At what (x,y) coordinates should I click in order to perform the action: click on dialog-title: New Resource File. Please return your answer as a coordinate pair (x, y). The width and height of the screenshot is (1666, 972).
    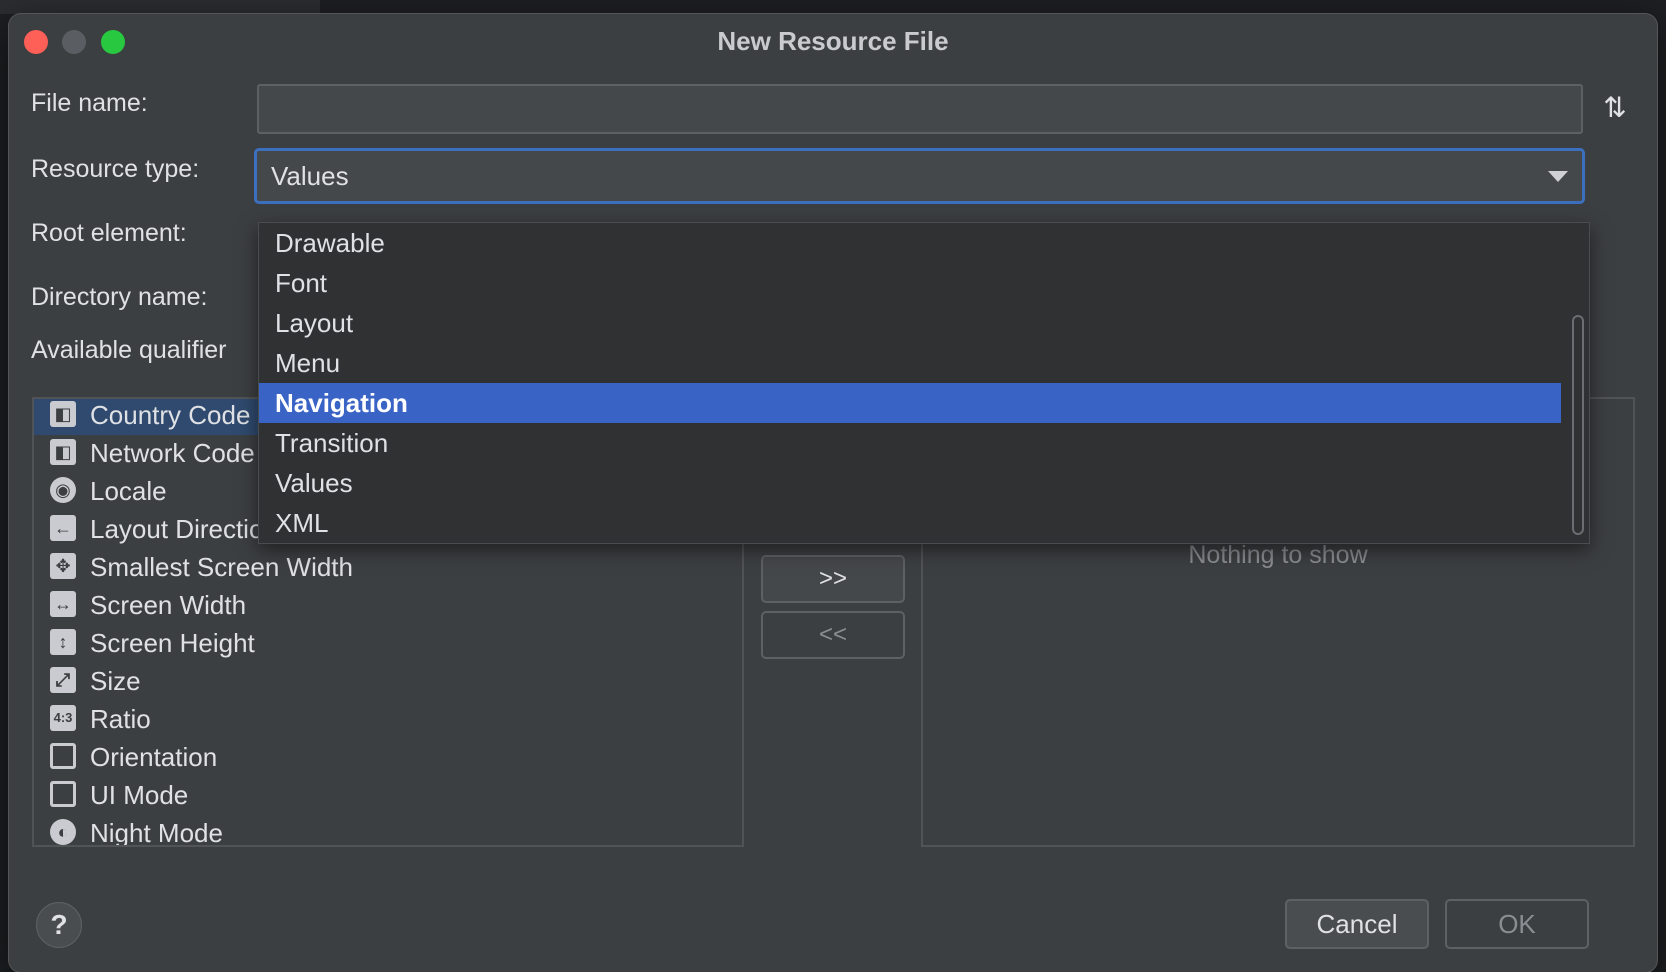
    Looking at the image, I should click on (833, 41).